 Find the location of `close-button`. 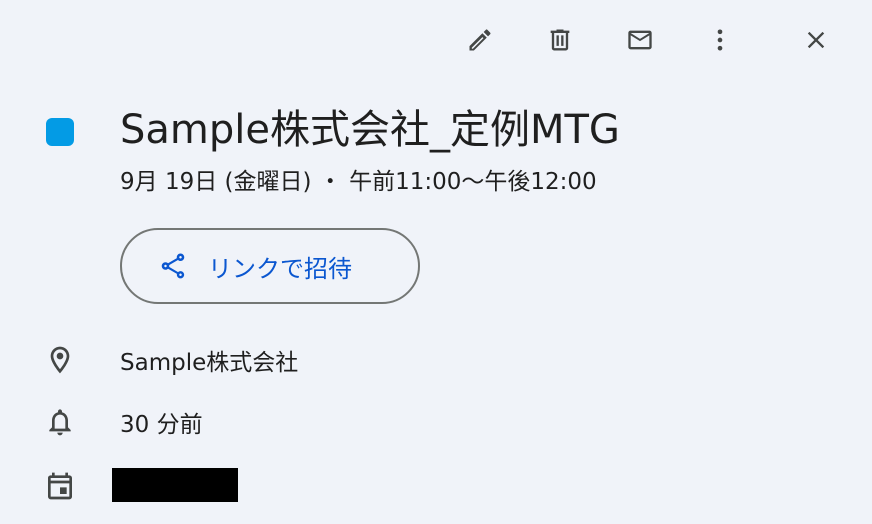

close-button is located at coordinates (816, 40).